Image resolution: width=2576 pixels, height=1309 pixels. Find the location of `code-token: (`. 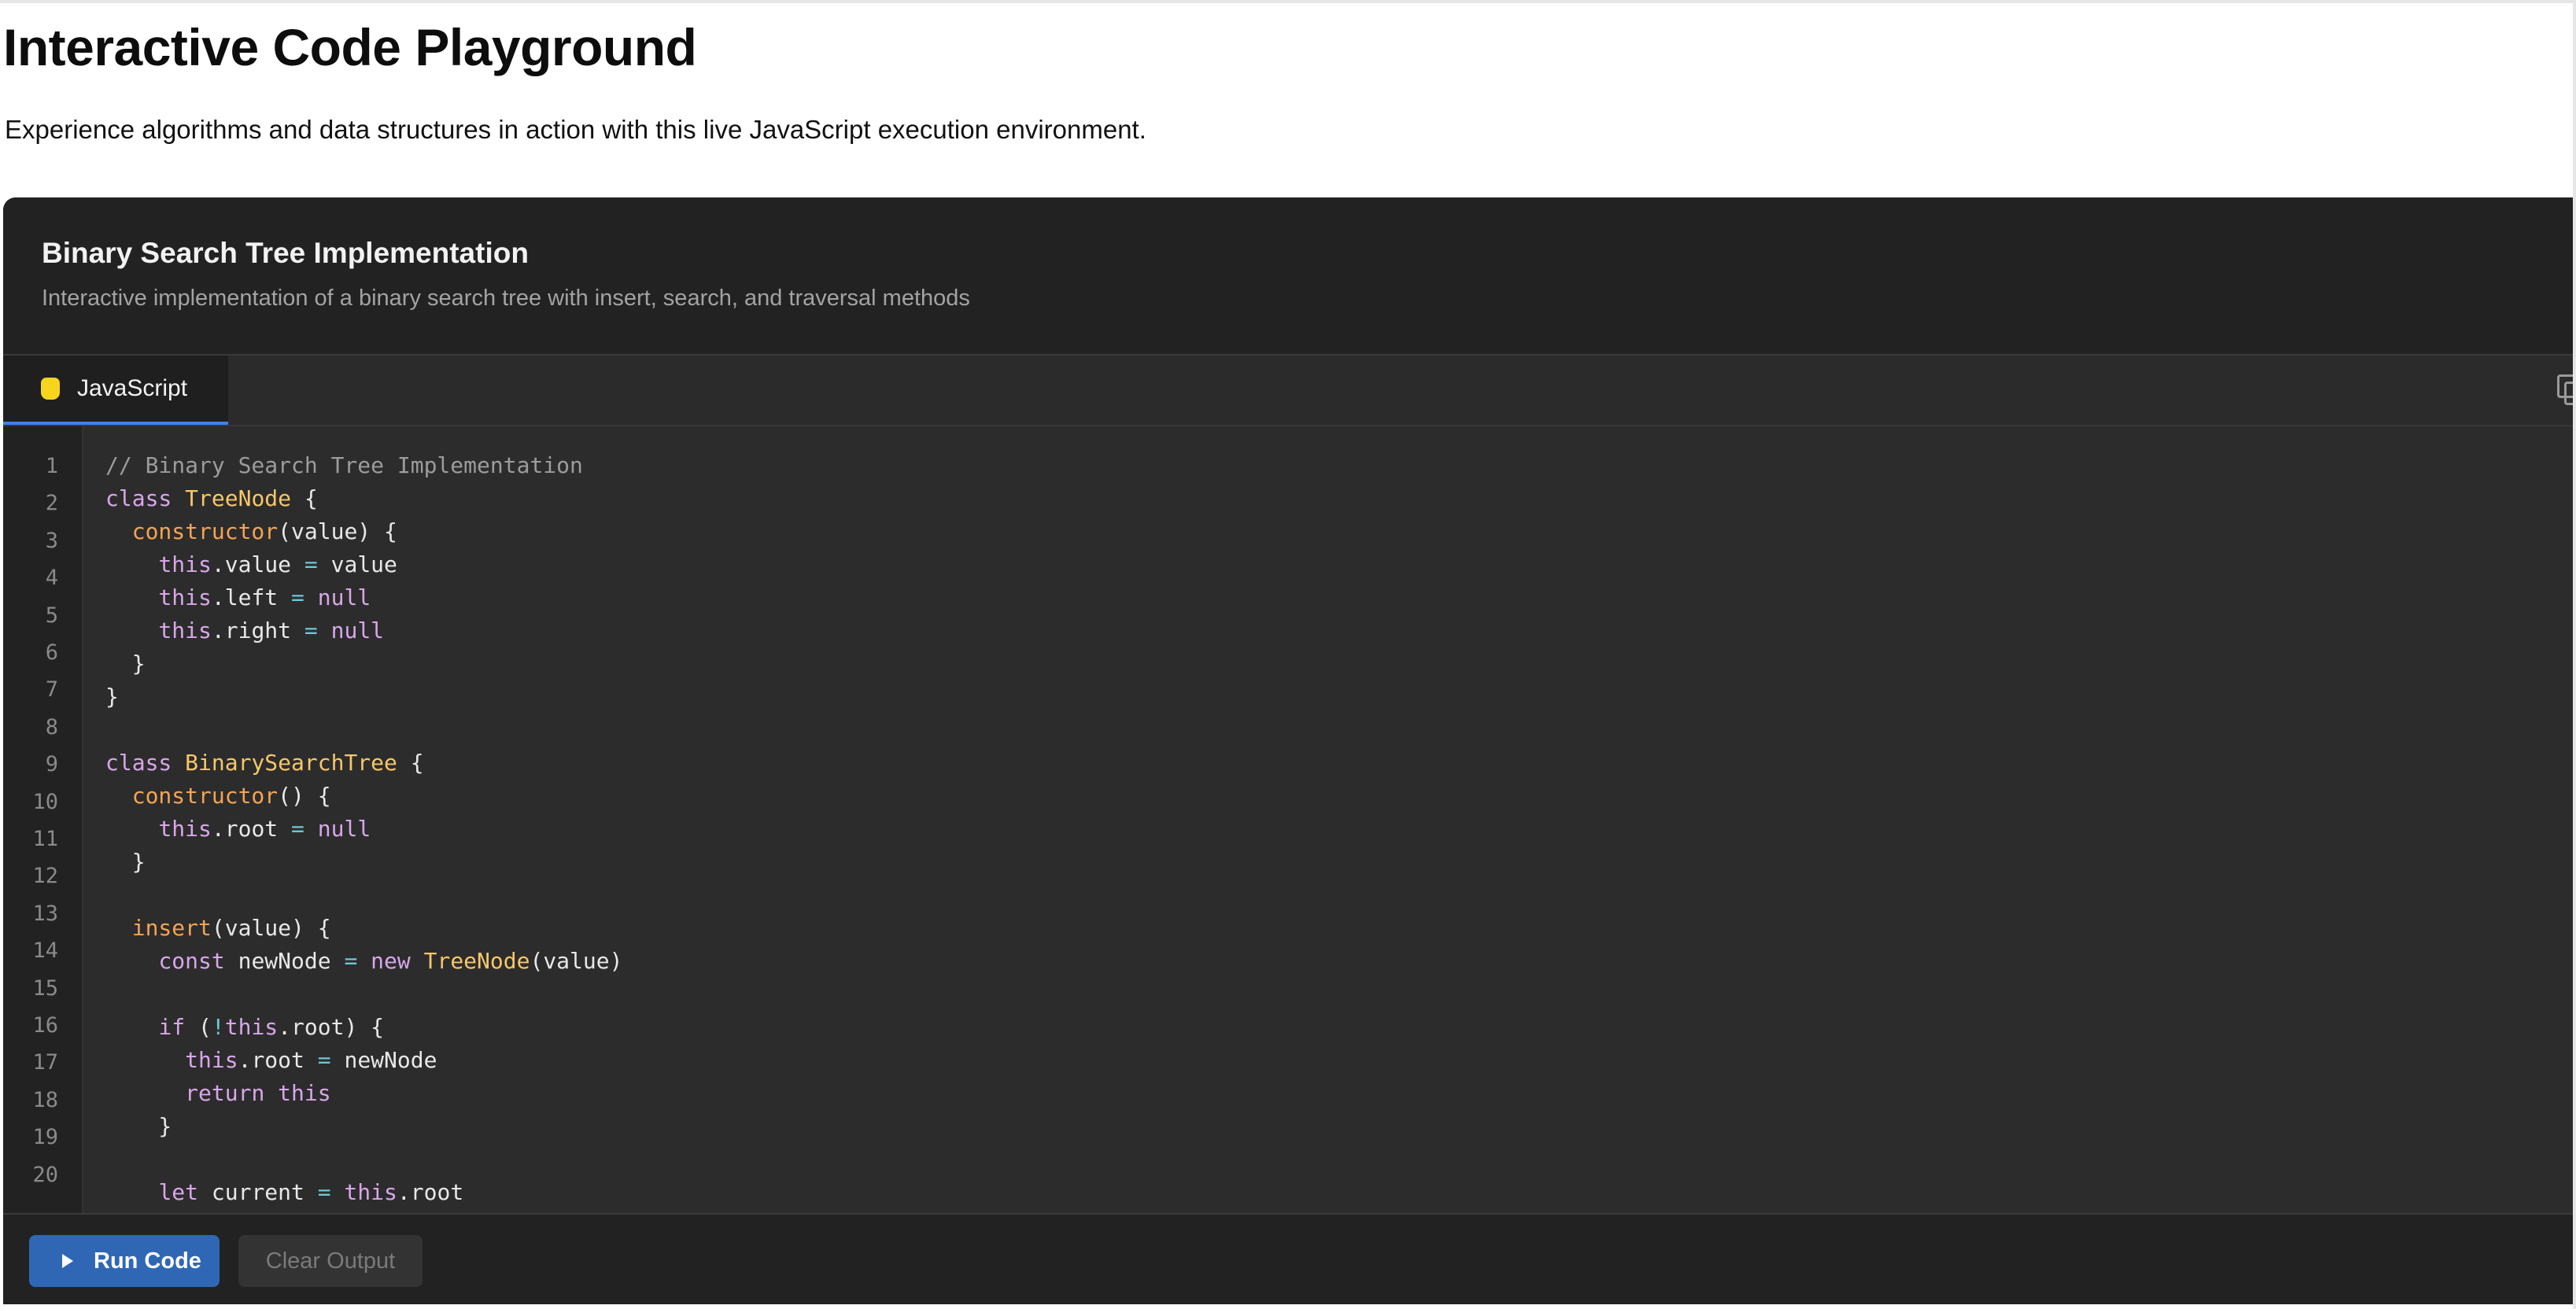

code-token: ( is located at coordinates (199, 1027).